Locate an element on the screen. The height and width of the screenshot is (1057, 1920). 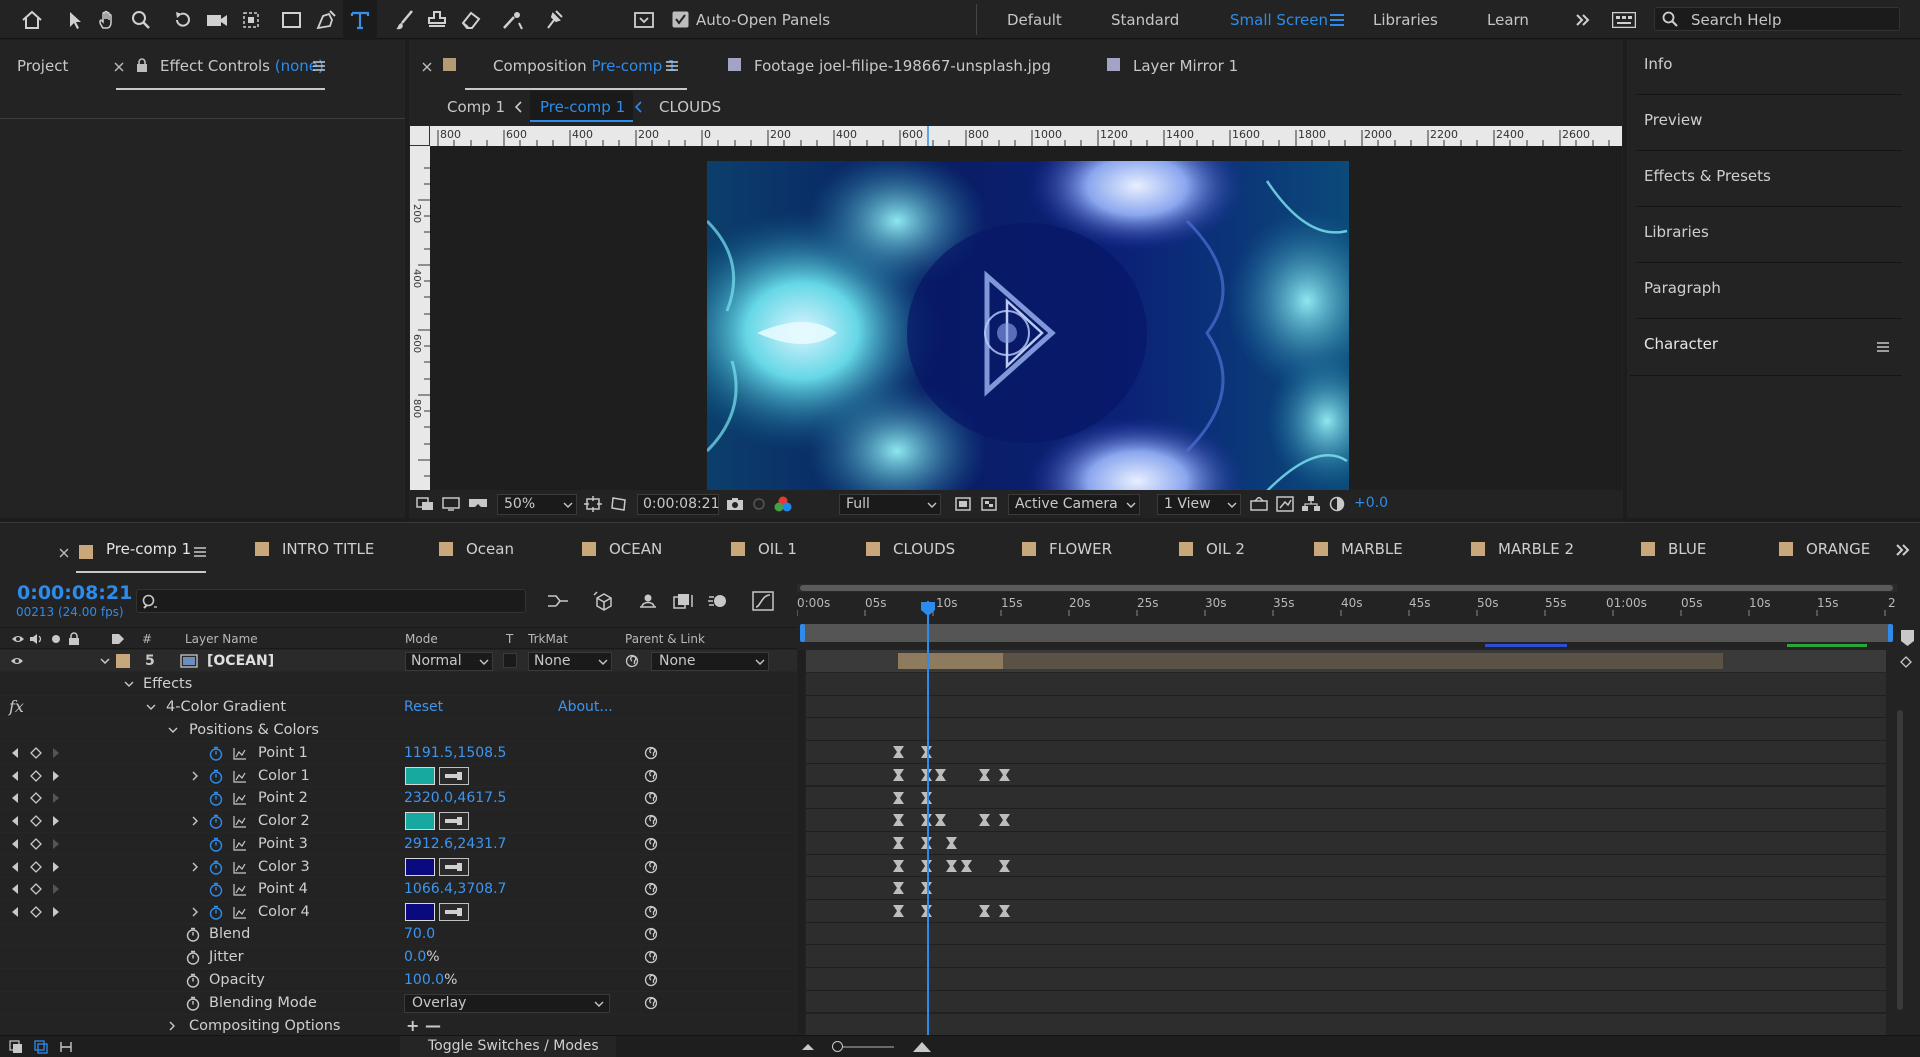
property-row-color-4: Color 4 is located at coordinates (398, 912).